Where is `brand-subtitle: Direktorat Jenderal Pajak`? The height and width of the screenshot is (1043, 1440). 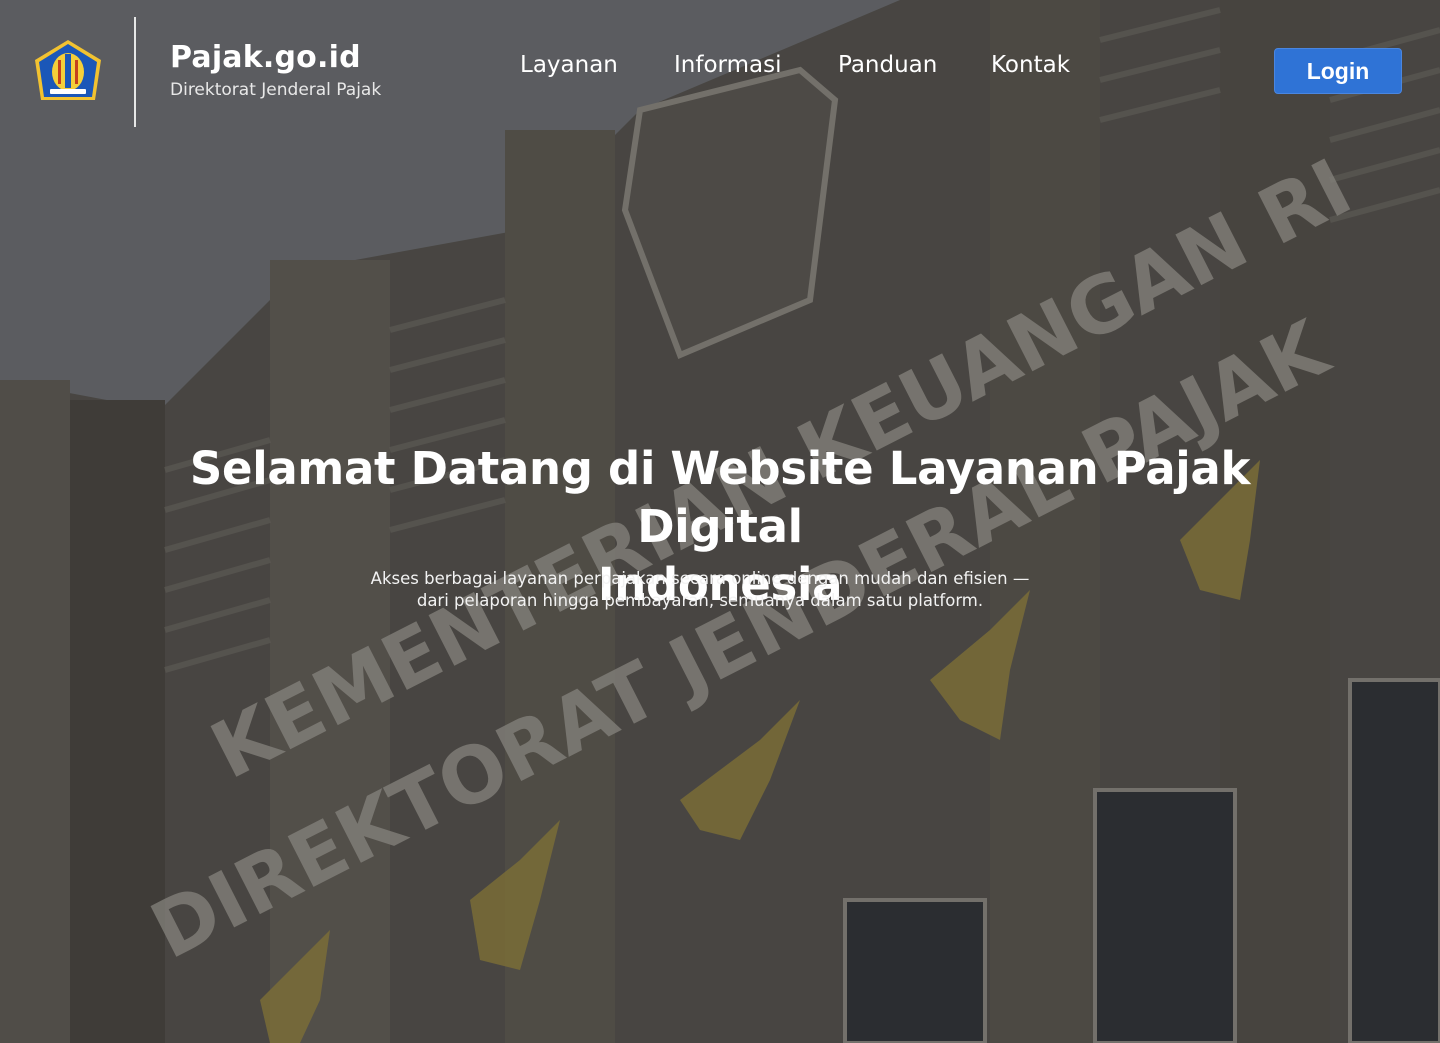 brand-subtitle: Direktorat Jenderal Pajak is located at coordinates (276, 90).